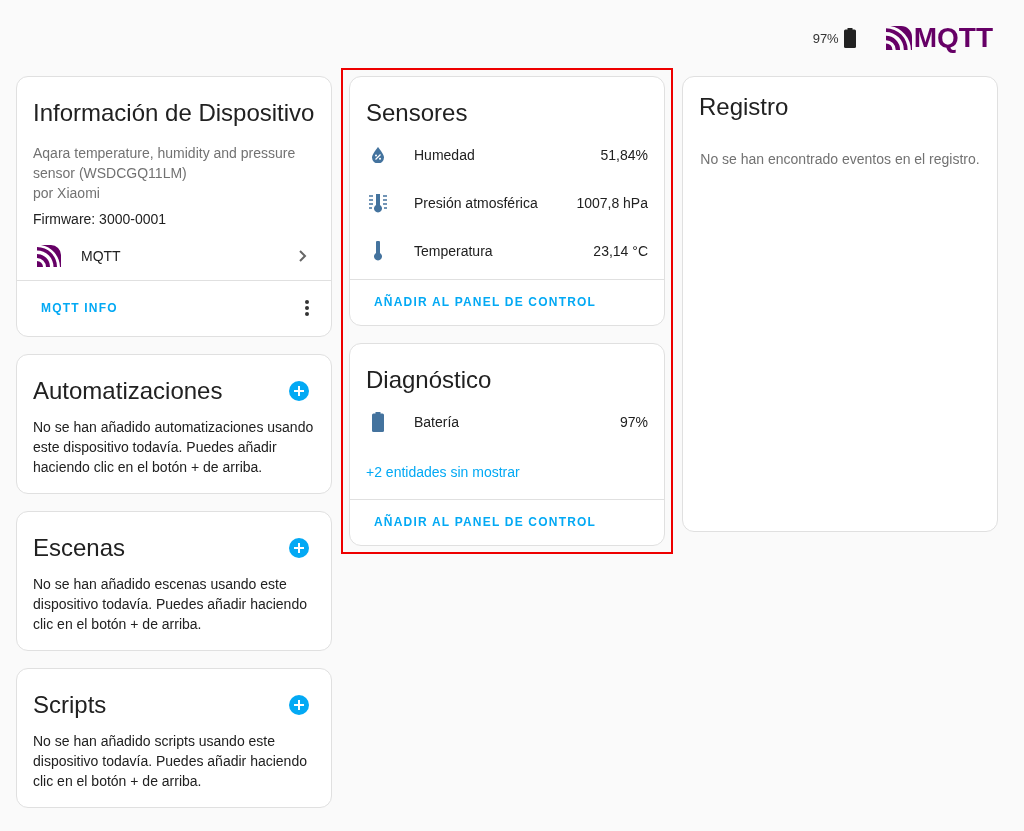 The height and width of the screenshot is (831, 1024). Describe the element at coordinates (624, 155) in the screenshot. I see `entity-value: 51,84%` at that location.